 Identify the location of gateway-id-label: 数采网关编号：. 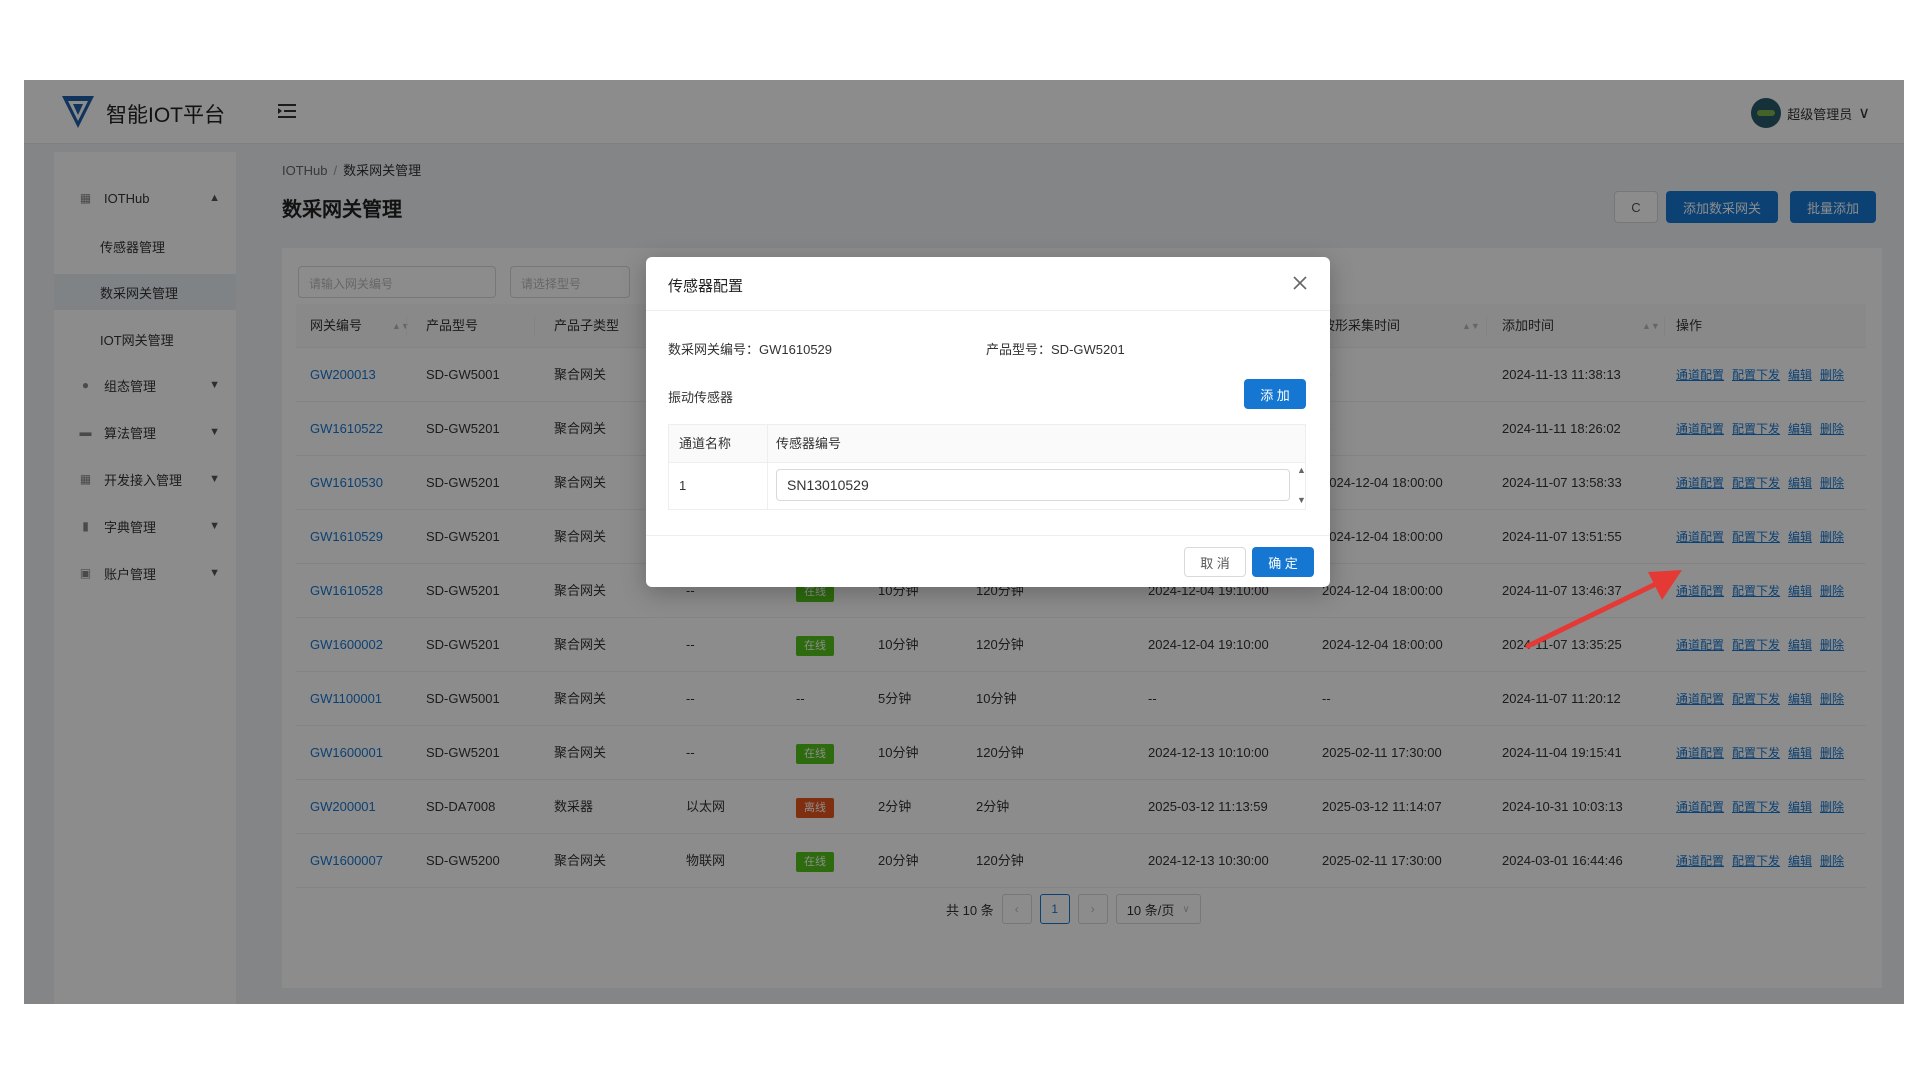
(714, 349).